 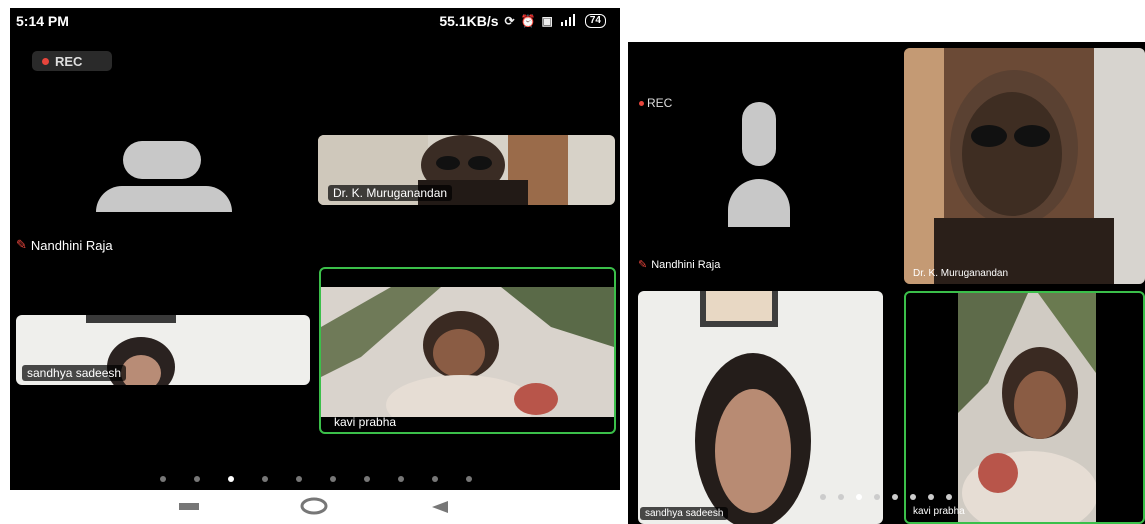 I want to click on rec-indicator: REC, so click(x=72, y=61).